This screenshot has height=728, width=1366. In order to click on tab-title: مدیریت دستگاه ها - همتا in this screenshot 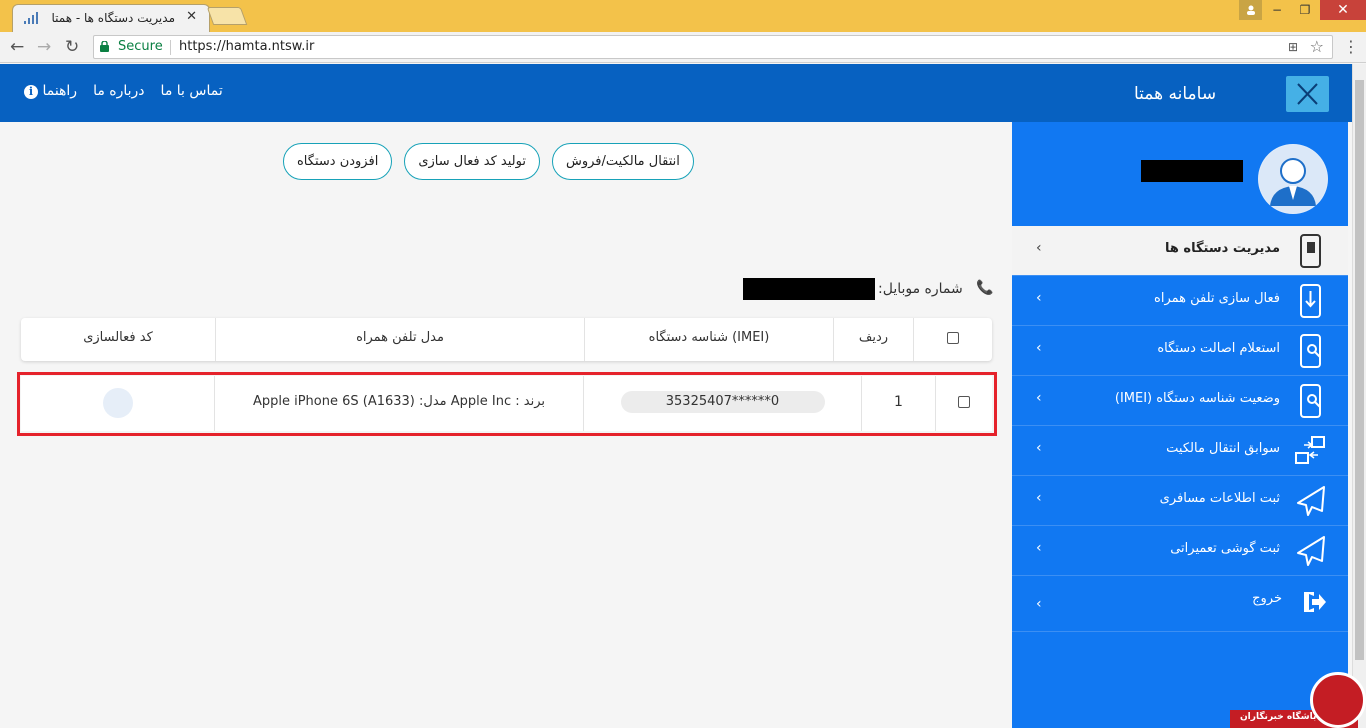, I will do `click(113, 18)`.